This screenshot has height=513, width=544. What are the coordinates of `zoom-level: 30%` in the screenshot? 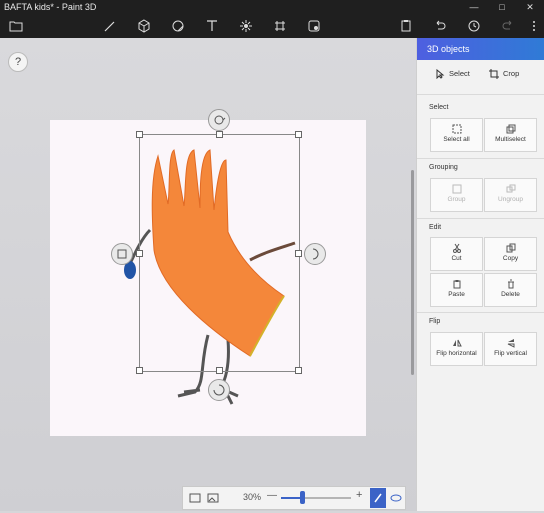 It's located at (252, 497).